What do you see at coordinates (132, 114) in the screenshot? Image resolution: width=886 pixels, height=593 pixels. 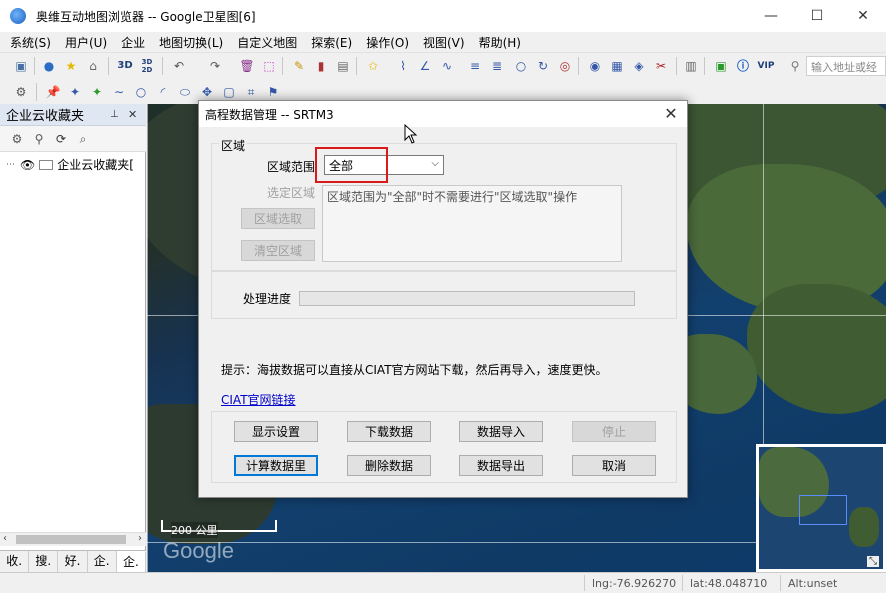 I see `panel-close-button: ✕` at bounding box center [132, 114].